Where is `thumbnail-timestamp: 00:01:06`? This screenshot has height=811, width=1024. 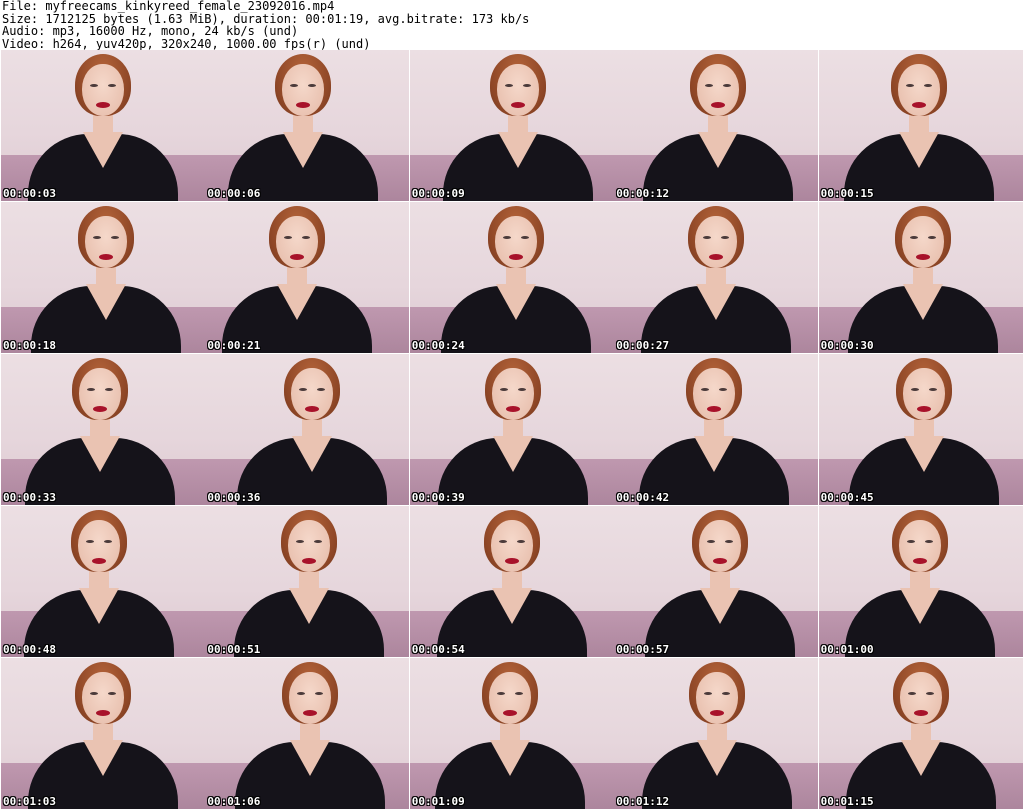
thumbnail-timestamp: 00:01:06 is located at coordinates (234, 801).